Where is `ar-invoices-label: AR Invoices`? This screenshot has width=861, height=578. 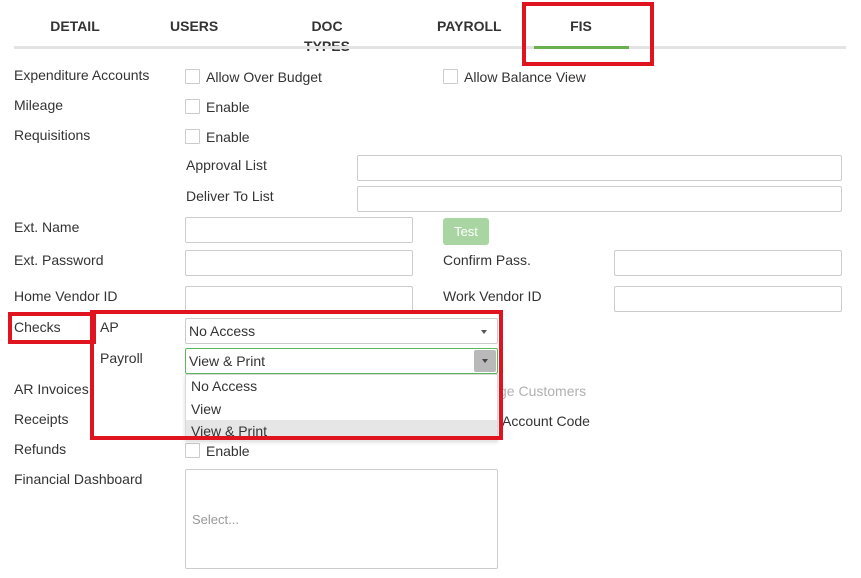 ar-invoices-label: AR Invoices is located at coordinates (51, 389).